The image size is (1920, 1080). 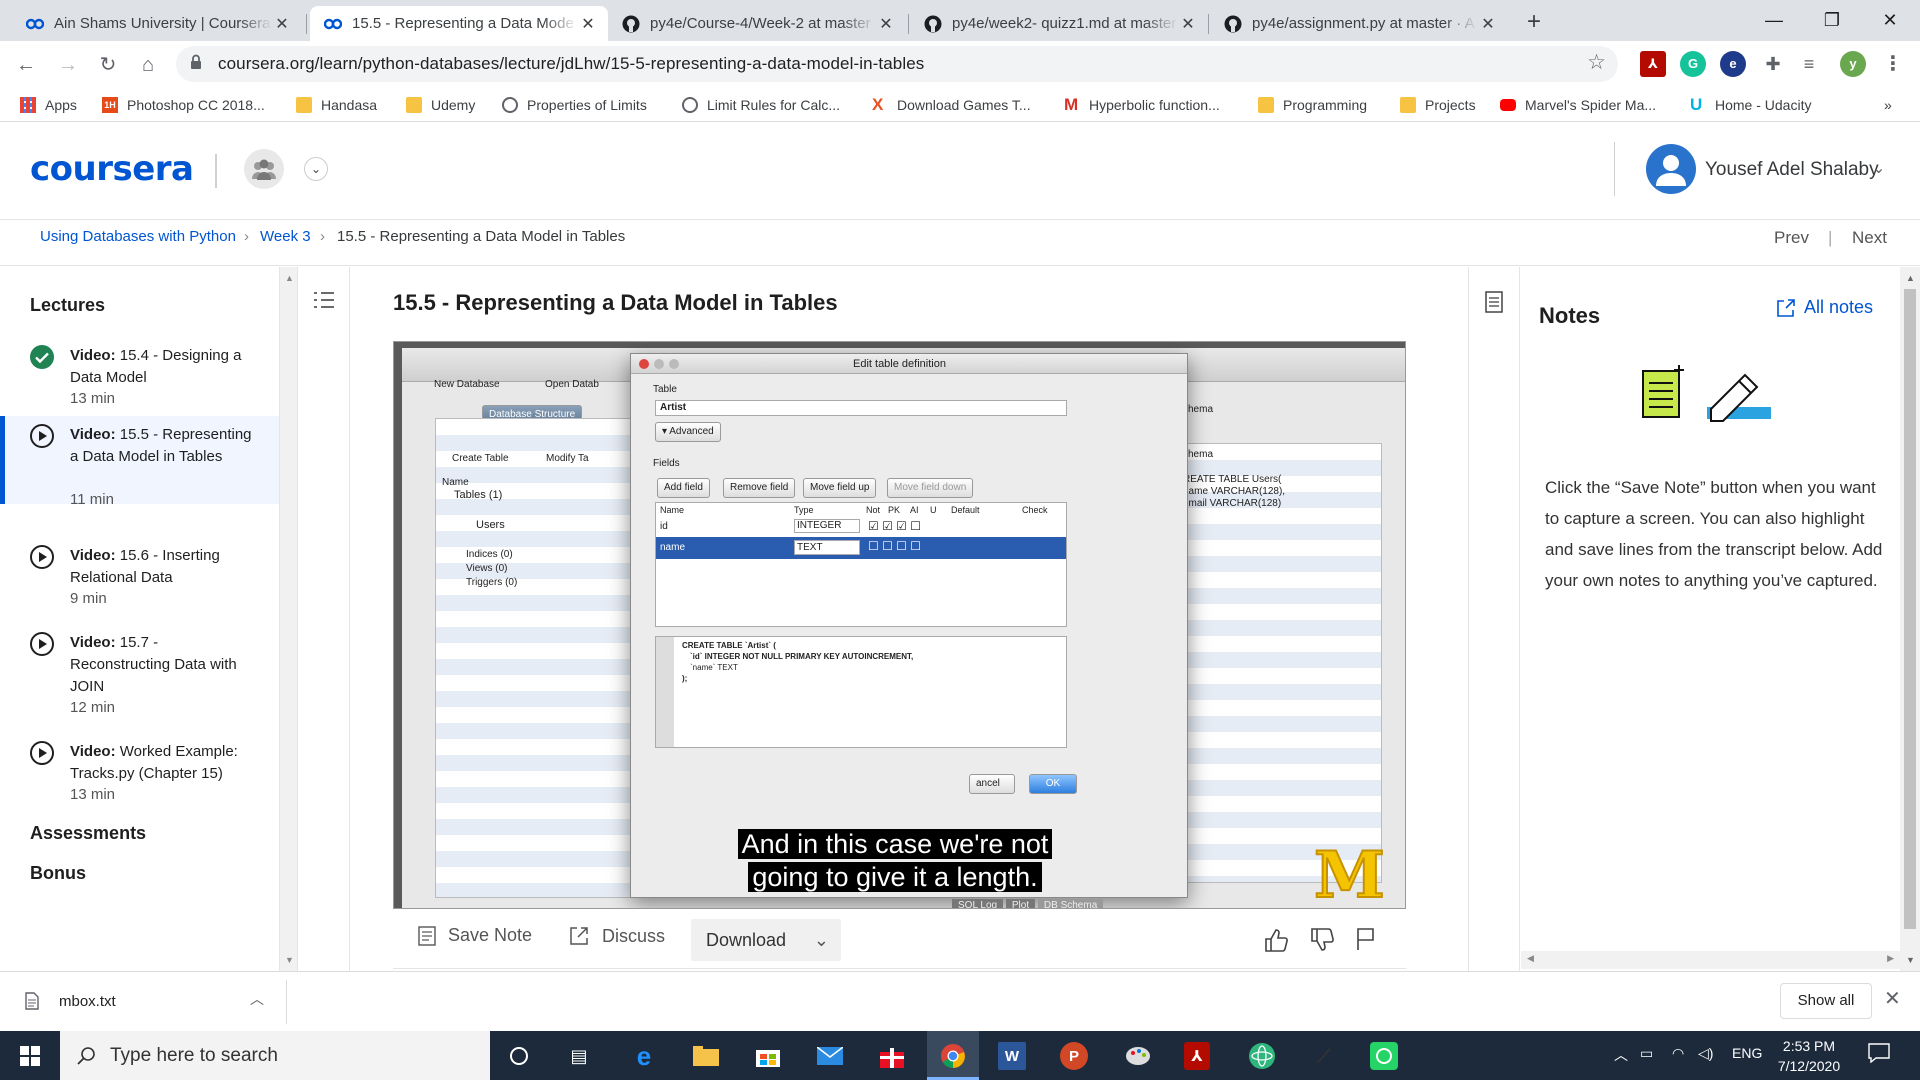 I want to click on bookmark-star-icon: ☆, so click(x=1596, y=62).